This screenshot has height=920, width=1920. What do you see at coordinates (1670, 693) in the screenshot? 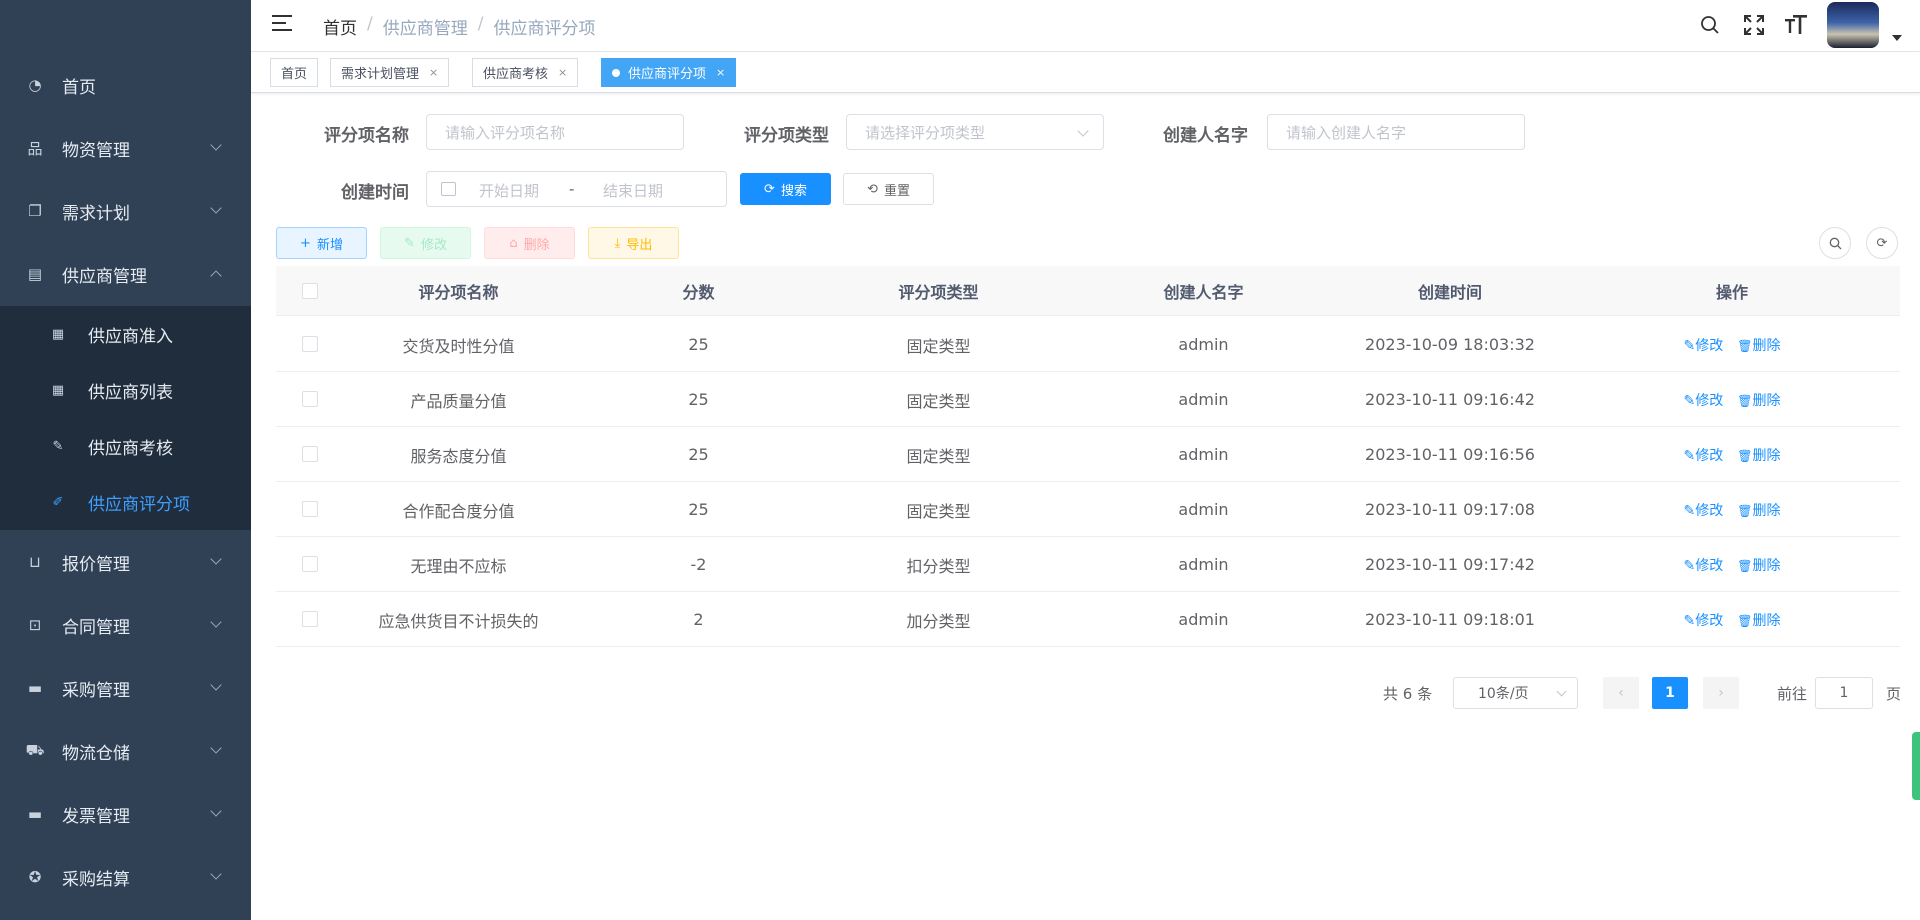
I see `page-number-active: 1` at bounding box center [1670, 693].